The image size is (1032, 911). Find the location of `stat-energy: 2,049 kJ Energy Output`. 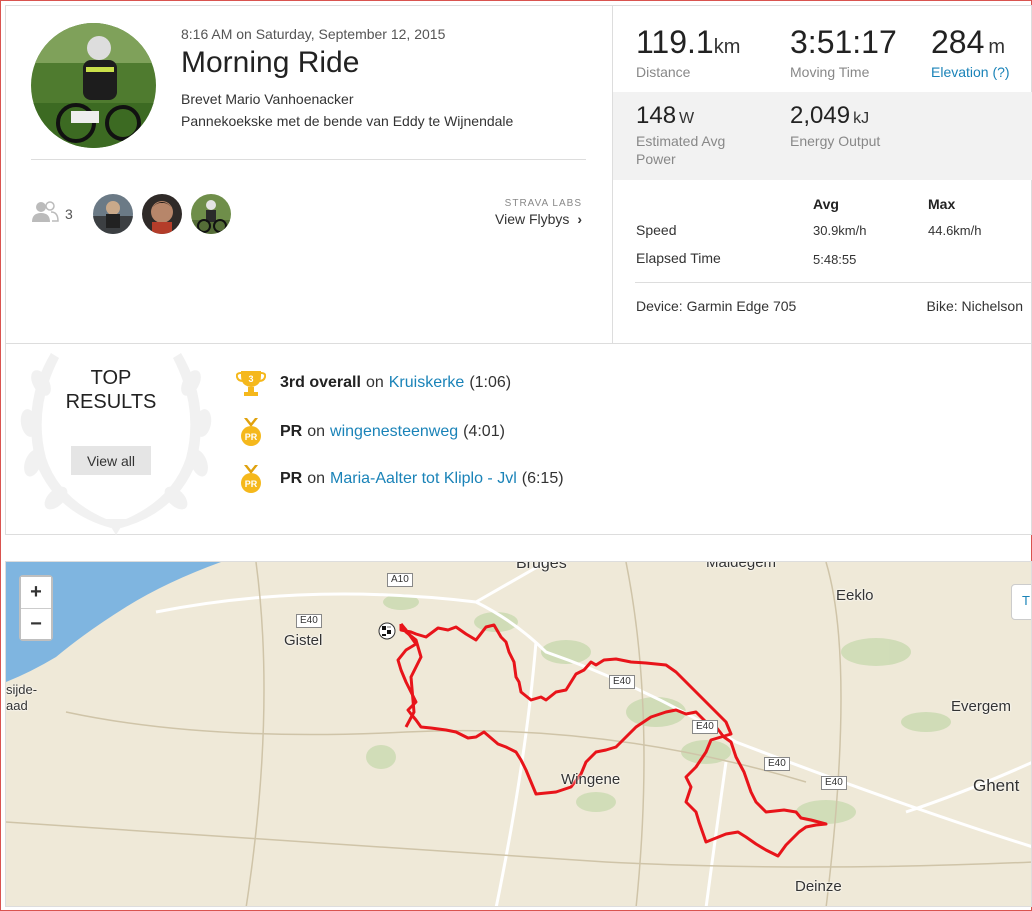

stat-energy: 2,049 kJ Energy Output is located at coordinates (835, 126).